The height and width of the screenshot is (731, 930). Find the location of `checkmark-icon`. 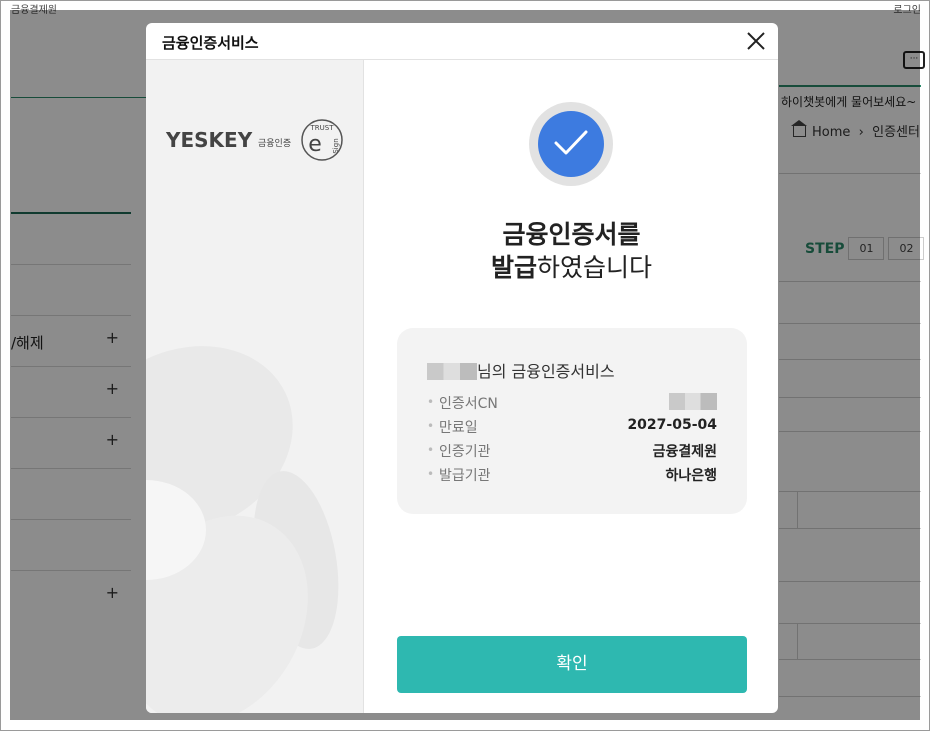

checkmark-icon is located at coordinates (571, 144).